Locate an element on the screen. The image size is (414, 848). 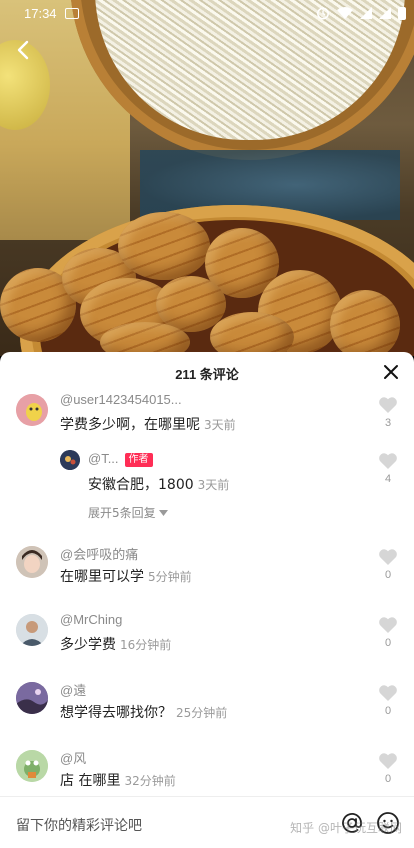
comment-text: 想学得去哪找你？ 25分钟前 is located at coordinates (143, 712).